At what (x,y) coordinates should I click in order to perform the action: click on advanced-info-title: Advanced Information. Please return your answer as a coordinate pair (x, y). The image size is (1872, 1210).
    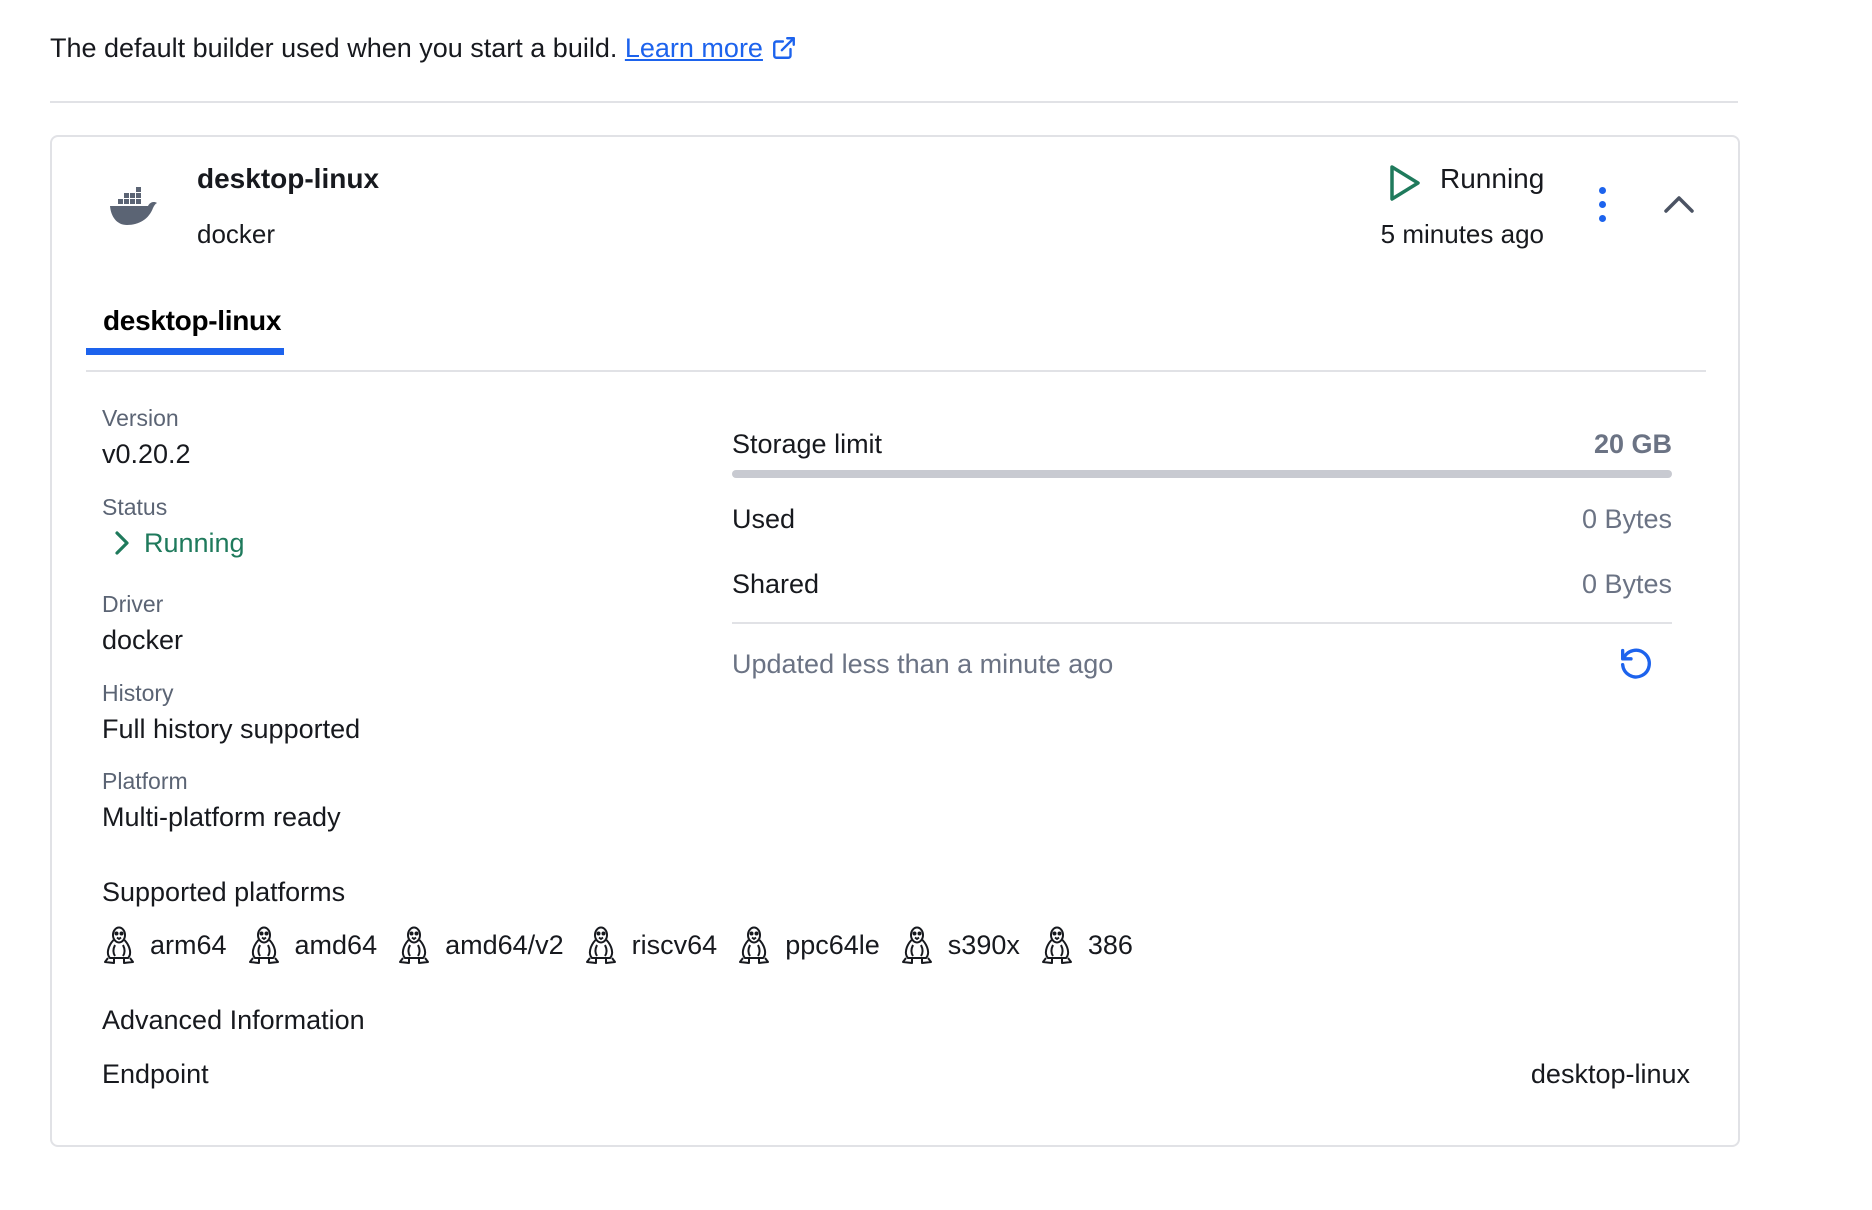
    Looking at the image, I should click on (233, 1020).